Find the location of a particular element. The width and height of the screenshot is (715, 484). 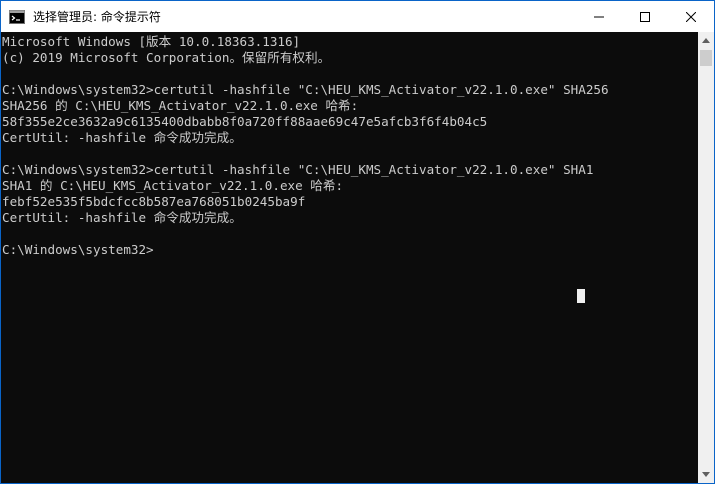

console-line: Microsoft Windows [版本 10.0.18363.1316] is located at coordinates (151, 41).